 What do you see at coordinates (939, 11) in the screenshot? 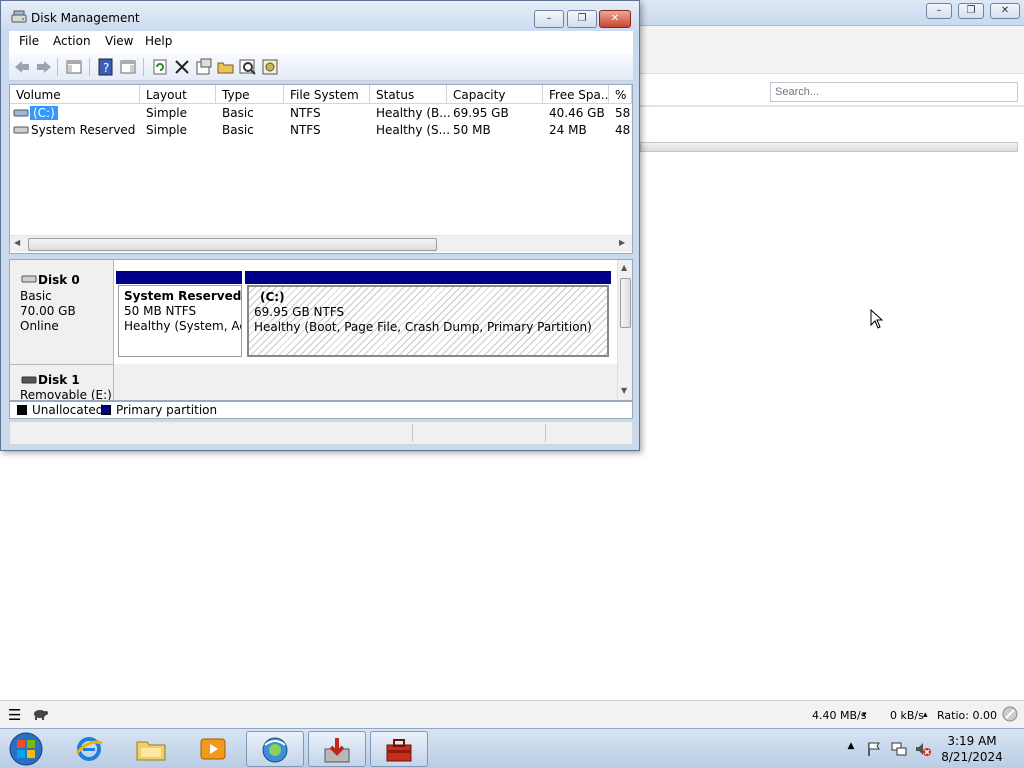
I see `bg-minimize-button: –` at bounding box center [939, 11].